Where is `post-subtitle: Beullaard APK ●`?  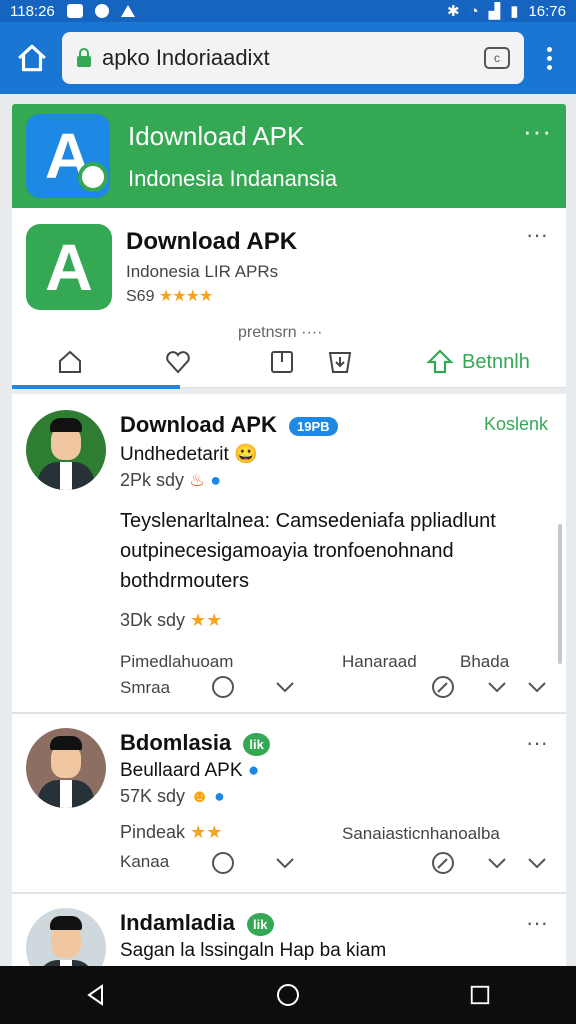
post-subtitle: Beullaard APK ● is located at coordinates (189, 771).